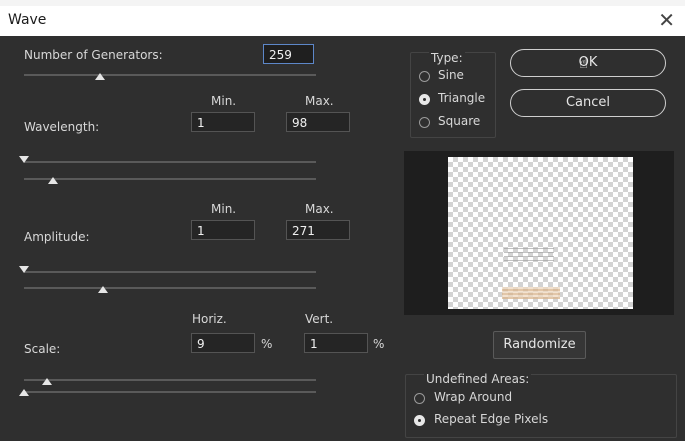 The width and height of the screenshot is (685, 441). What do you see at coordinates (27, 20) in the screenshot?
I see `window-title: Wave` at bounding box center [27, 20].